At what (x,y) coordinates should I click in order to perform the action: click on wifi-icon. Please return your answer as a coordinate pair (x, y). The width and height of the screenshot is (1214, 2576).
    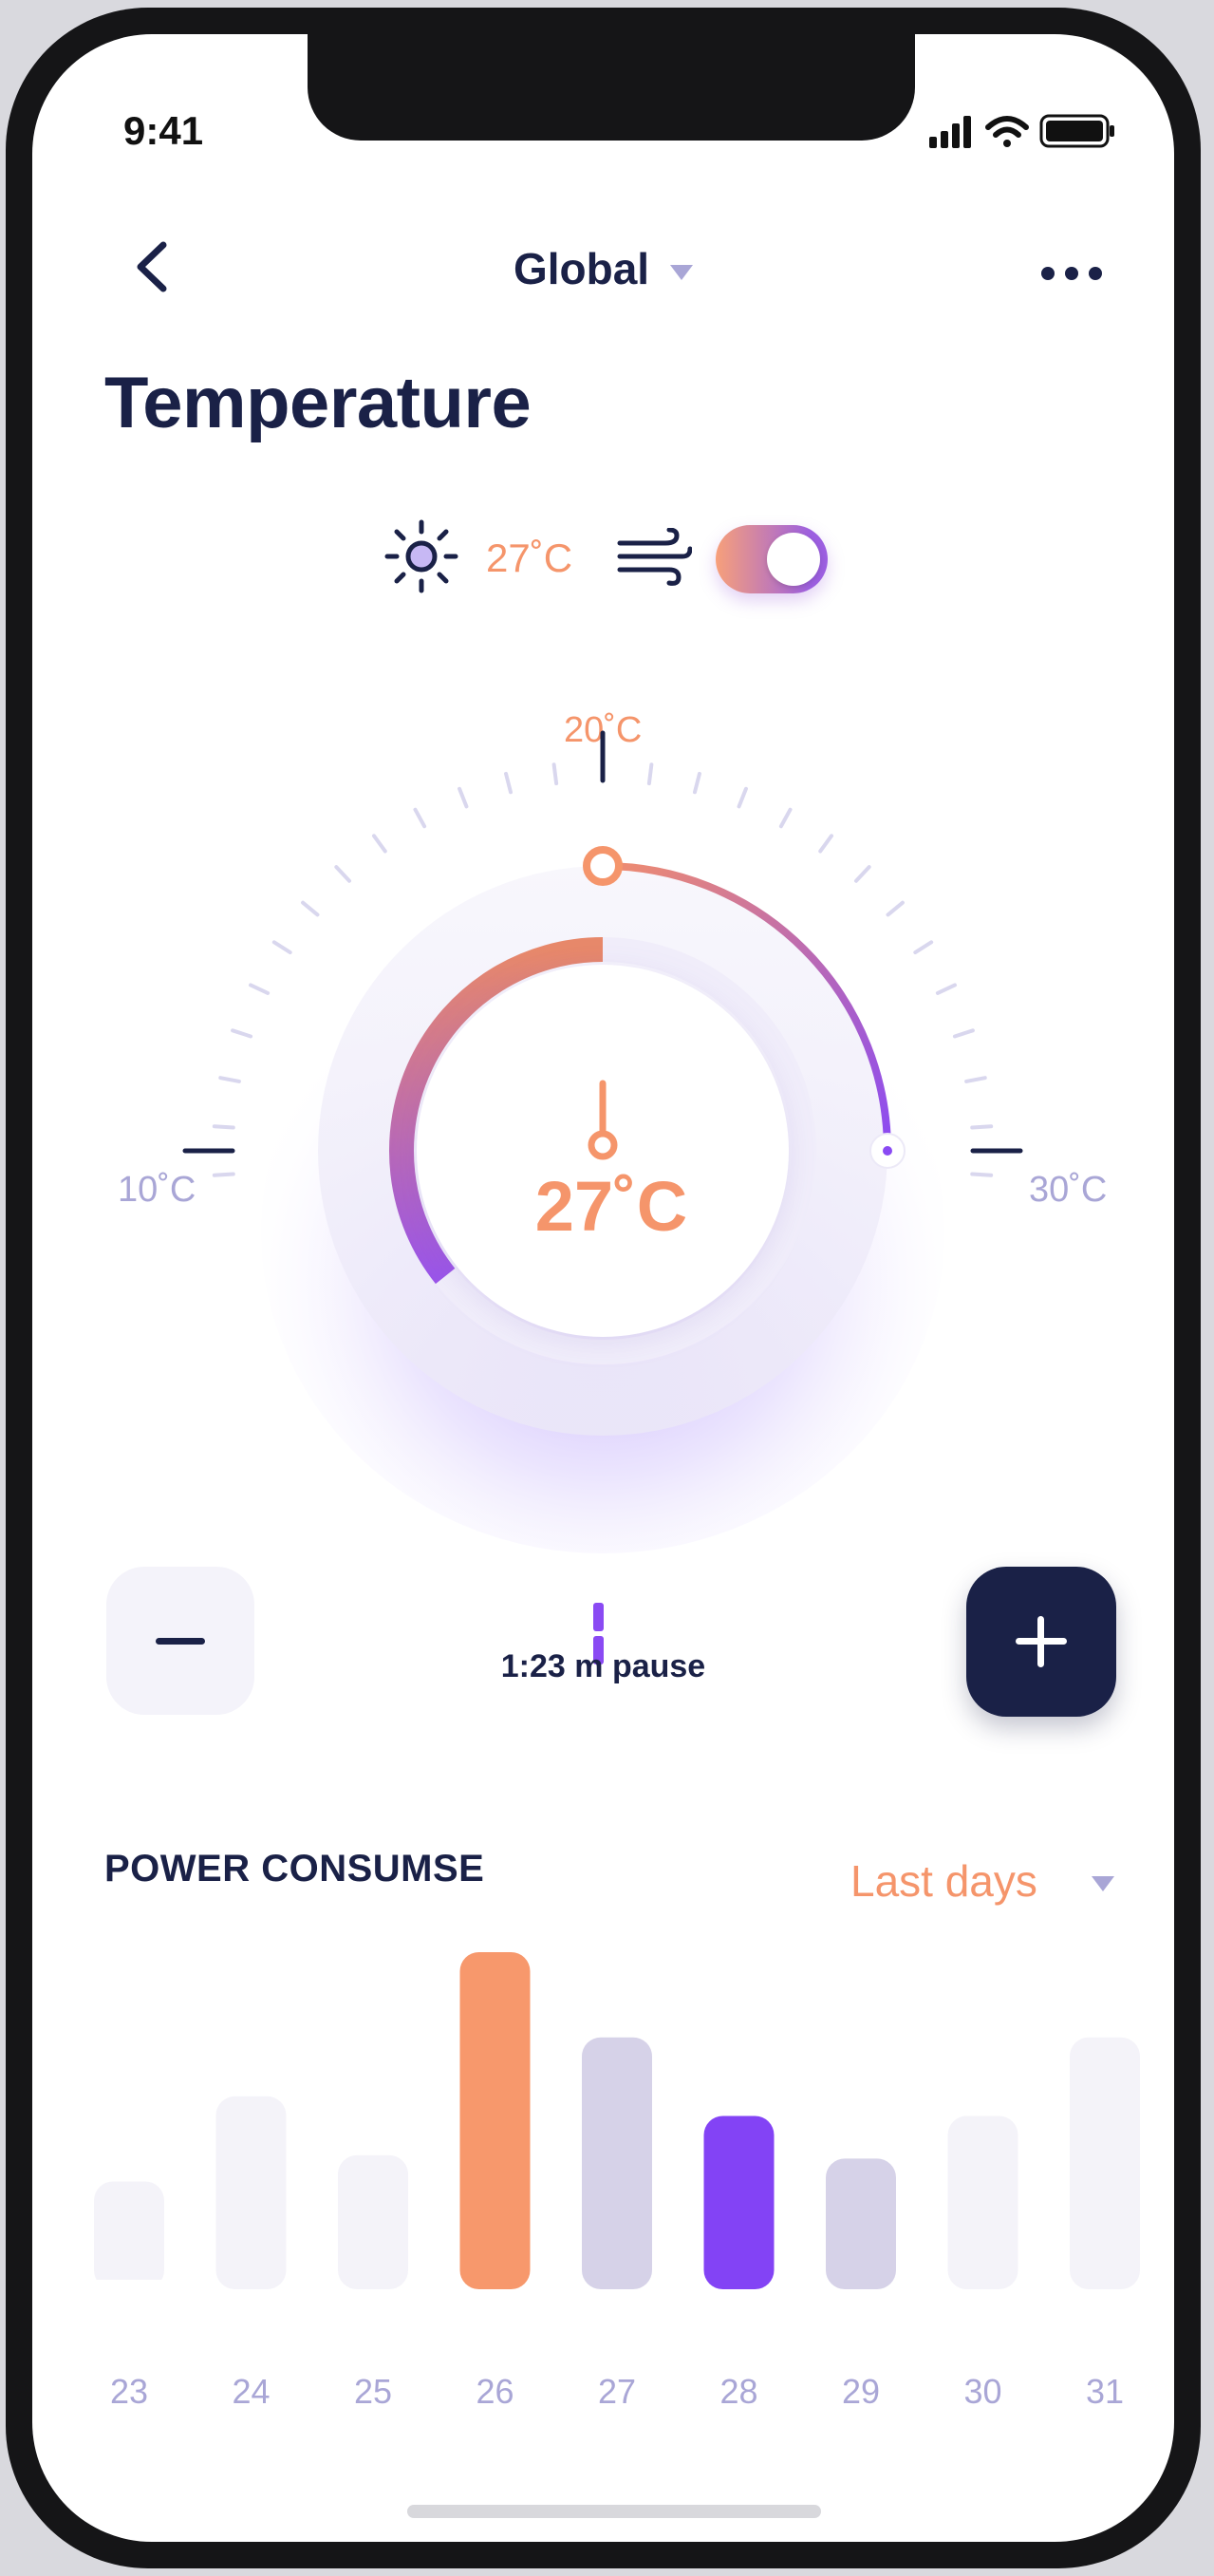
    Looking at the image, I should click on (1007, 131).